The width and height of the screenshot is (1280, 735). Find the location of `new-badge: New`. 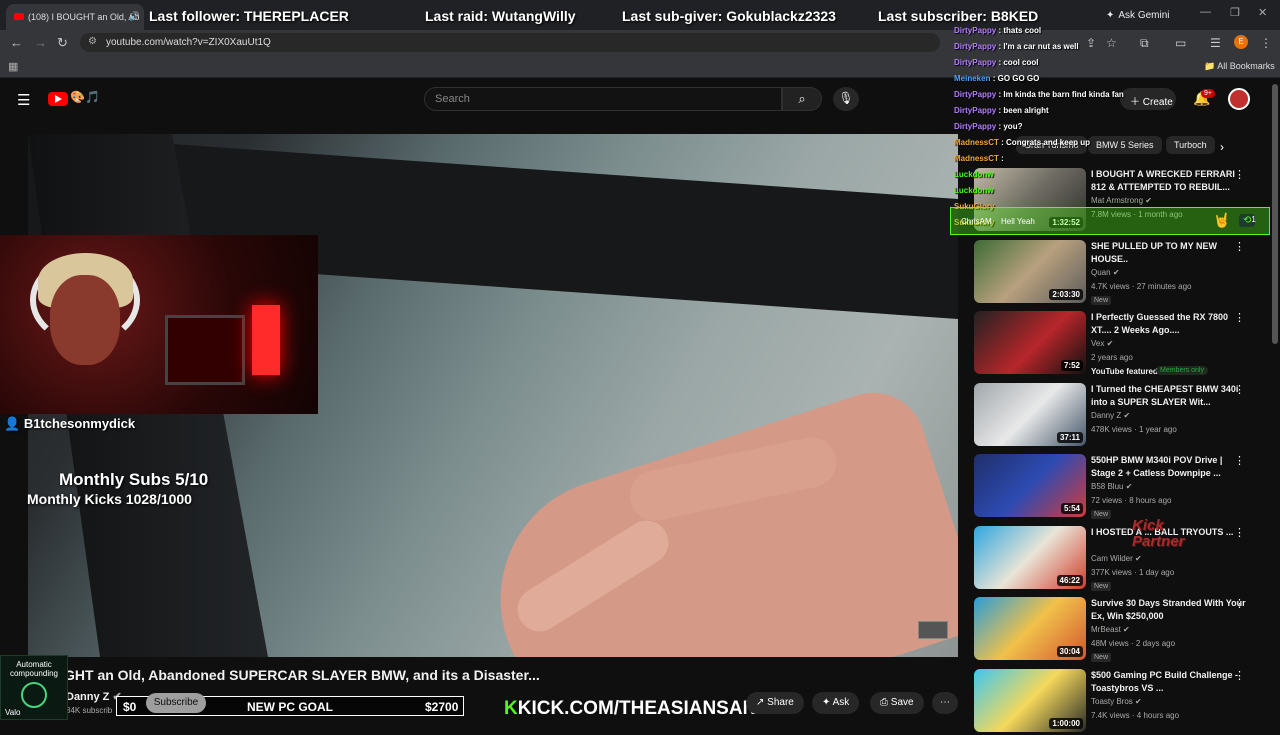

new-badge: New is located at coordinates (1101, 300).